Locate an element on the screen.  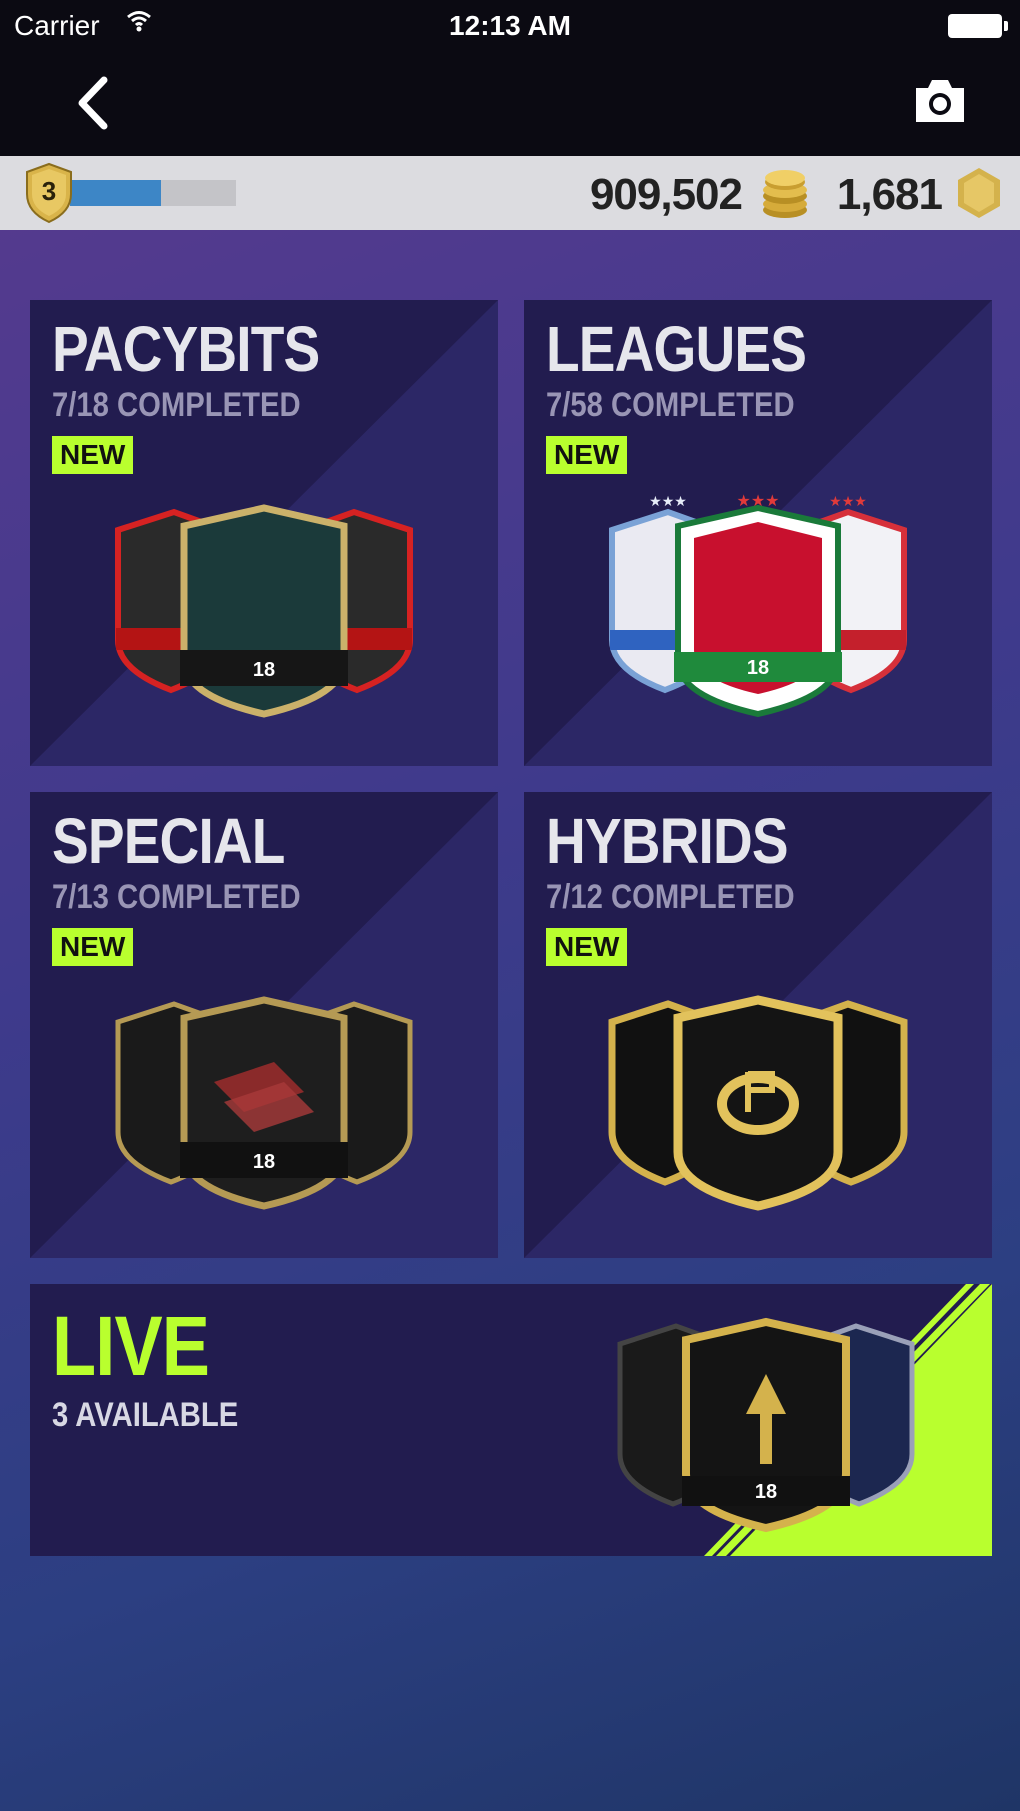
status-bar: Carrier 12:13 AM is located at coordinates (510, 26).